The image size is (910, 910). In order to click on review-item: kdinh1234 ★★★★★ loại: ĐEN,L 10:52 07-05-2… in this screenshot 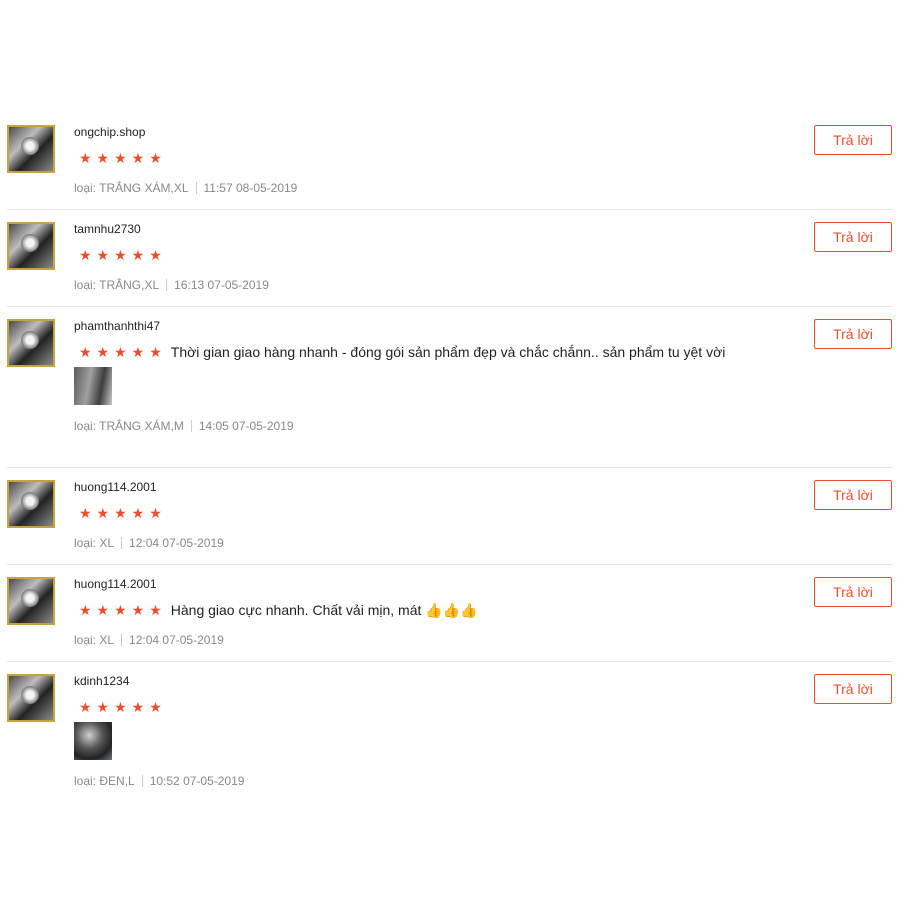, I will do `click(449, 732)`.